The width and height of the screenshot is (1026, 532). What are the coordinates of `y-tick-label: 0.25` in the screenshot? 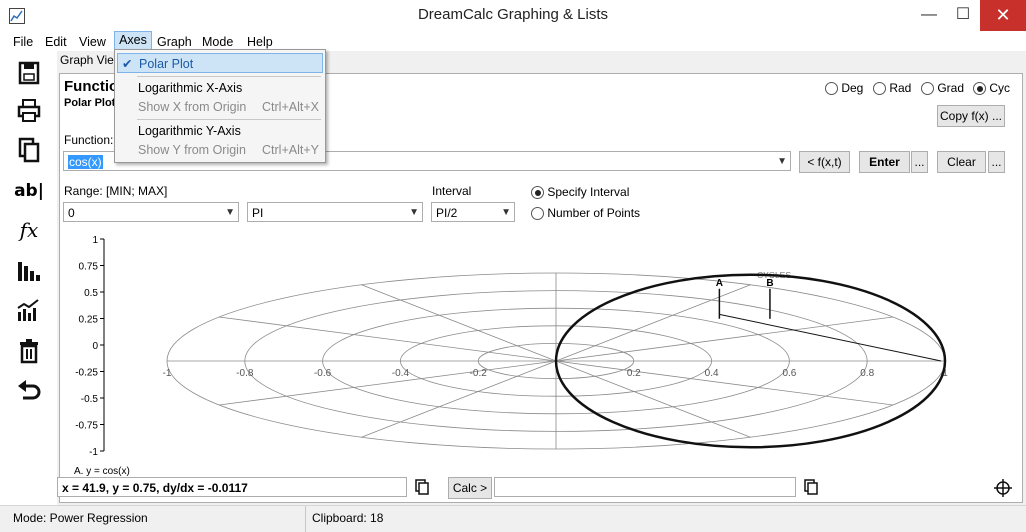 It's located at (89, 320).